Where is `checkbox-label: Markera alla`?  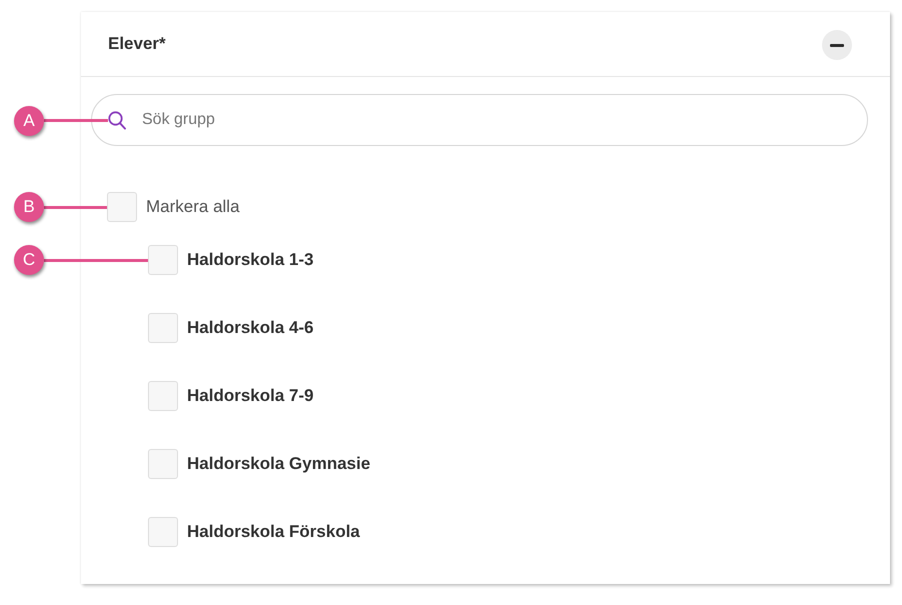
checkbox-label: Markera alla is located at coordinates (193, 207).